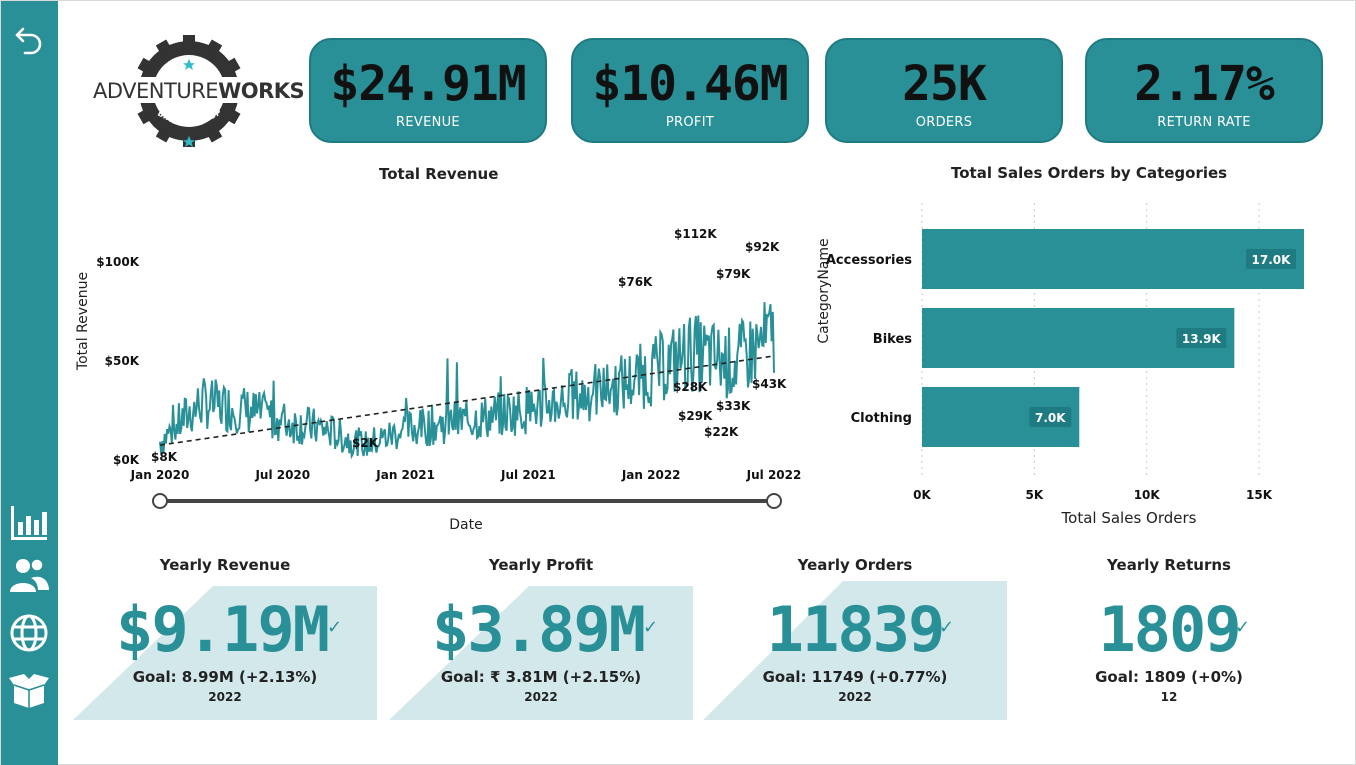  I want to click on x-tick-label: 15K, so click(1259, 495).